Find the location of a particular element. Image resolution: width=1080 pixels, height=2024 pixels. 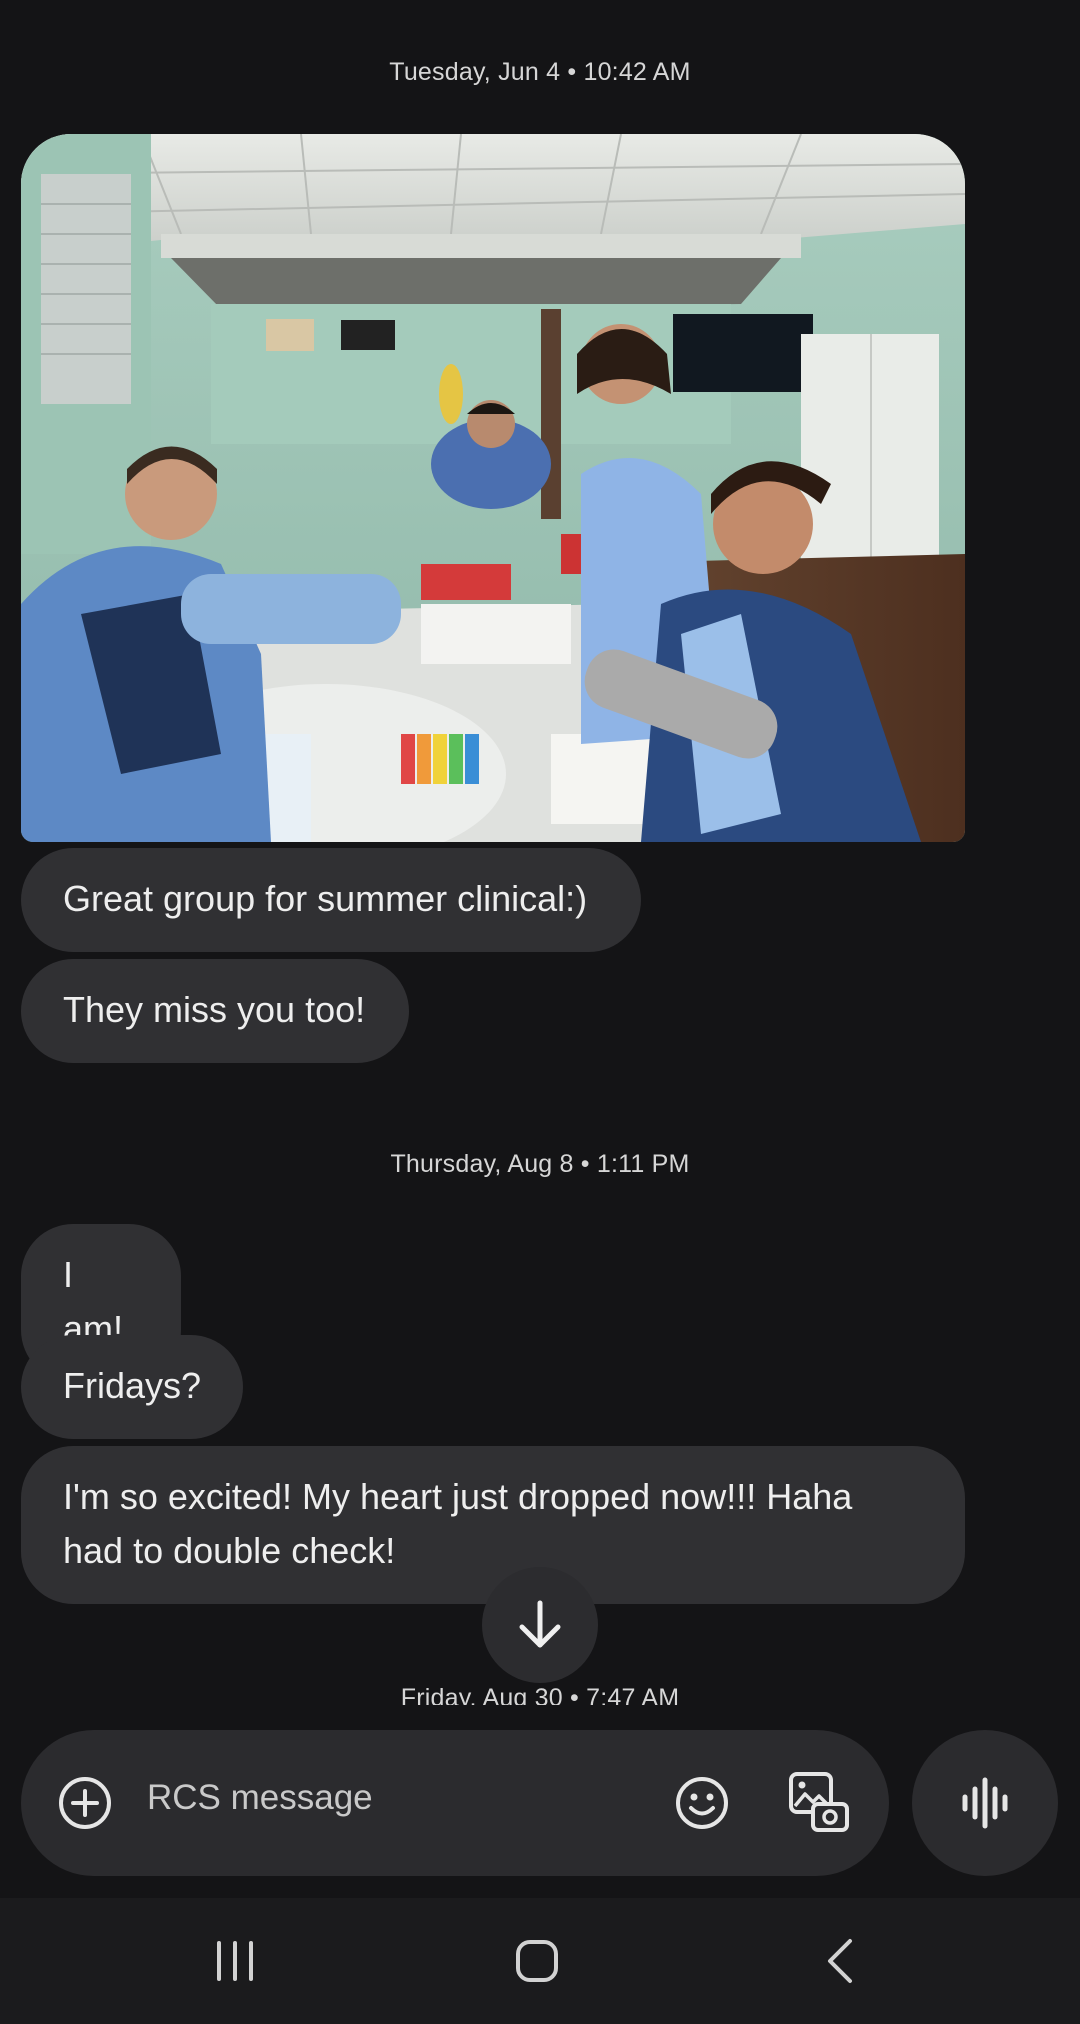

plus-circle-icon is located at coordinates (85, 1803).